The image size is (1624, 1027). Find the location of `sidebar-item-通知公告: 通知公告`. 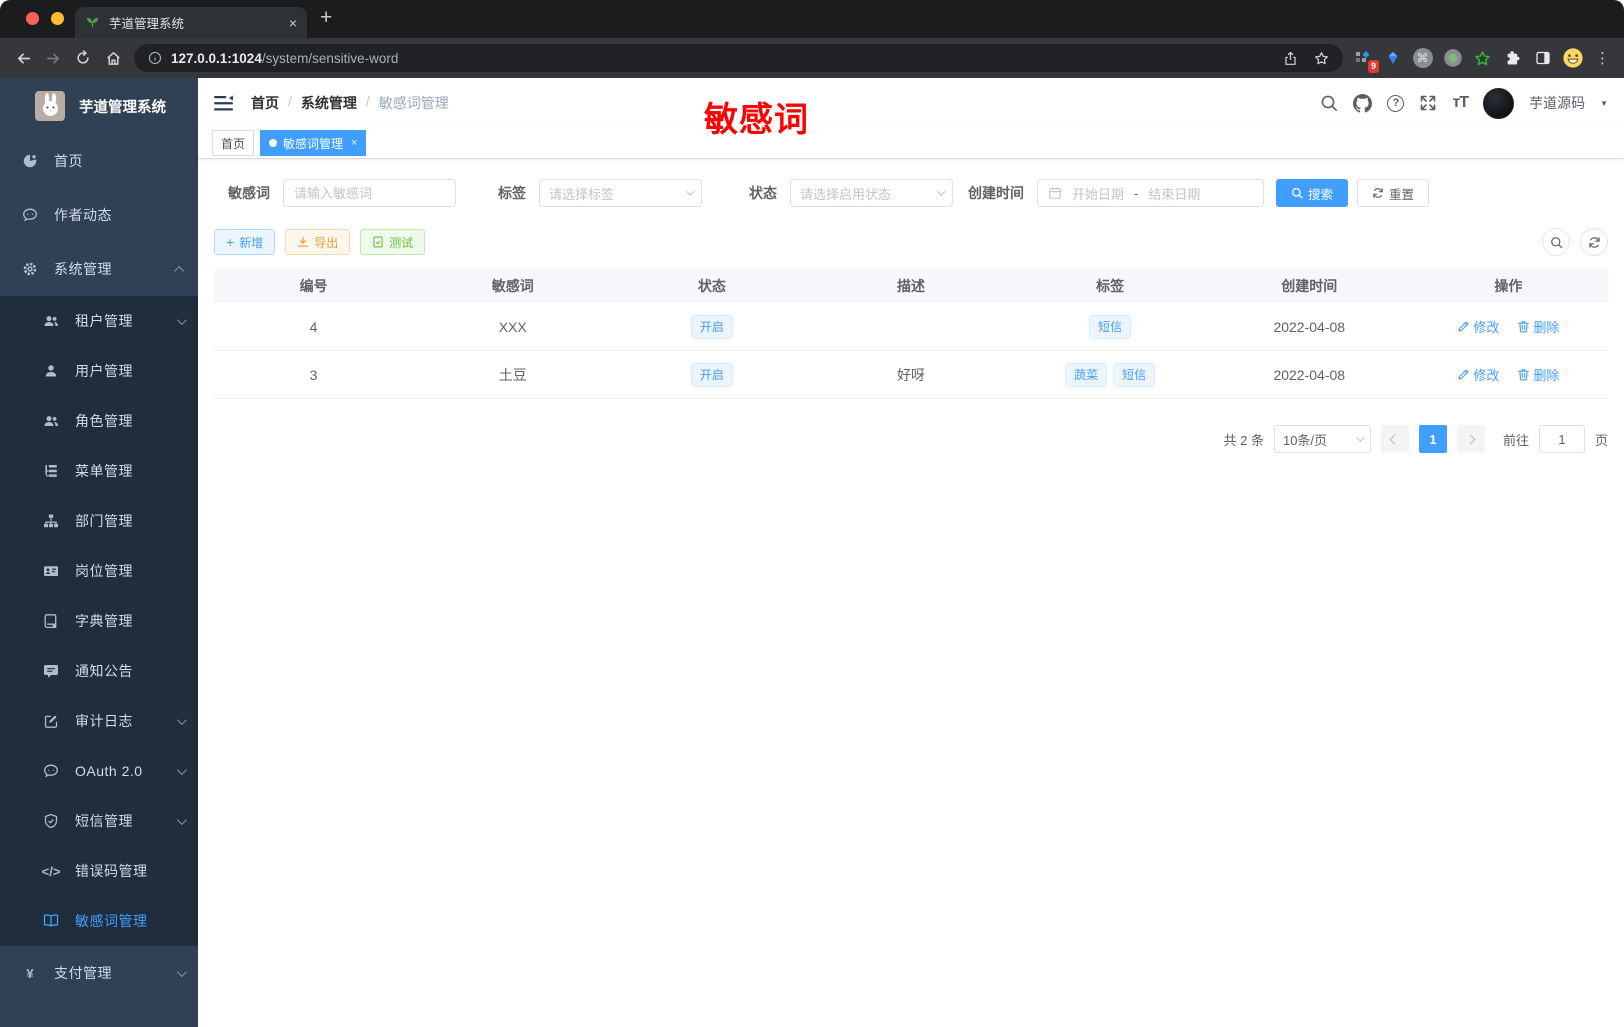

sidebar-item-通知公告: 通知公告 is located at coordinates (99, 671).